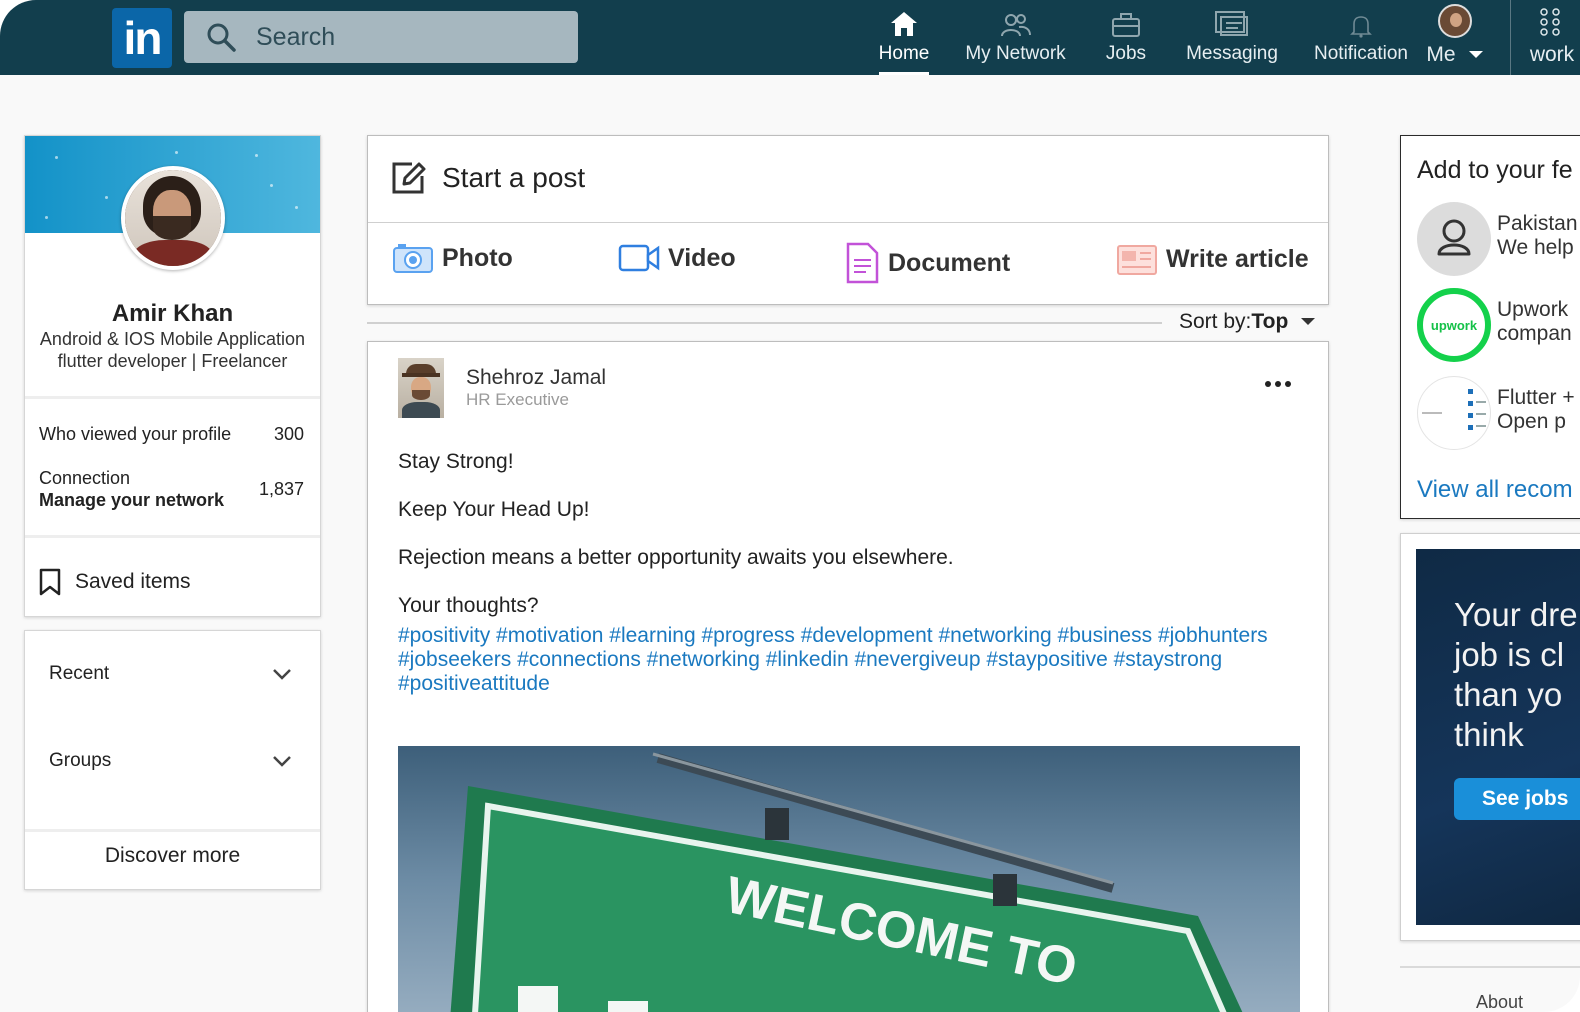 The width and height of the screenshot is (1580, 1012). I want to click on suggestion-desc: Open p, so click(1531, 421).